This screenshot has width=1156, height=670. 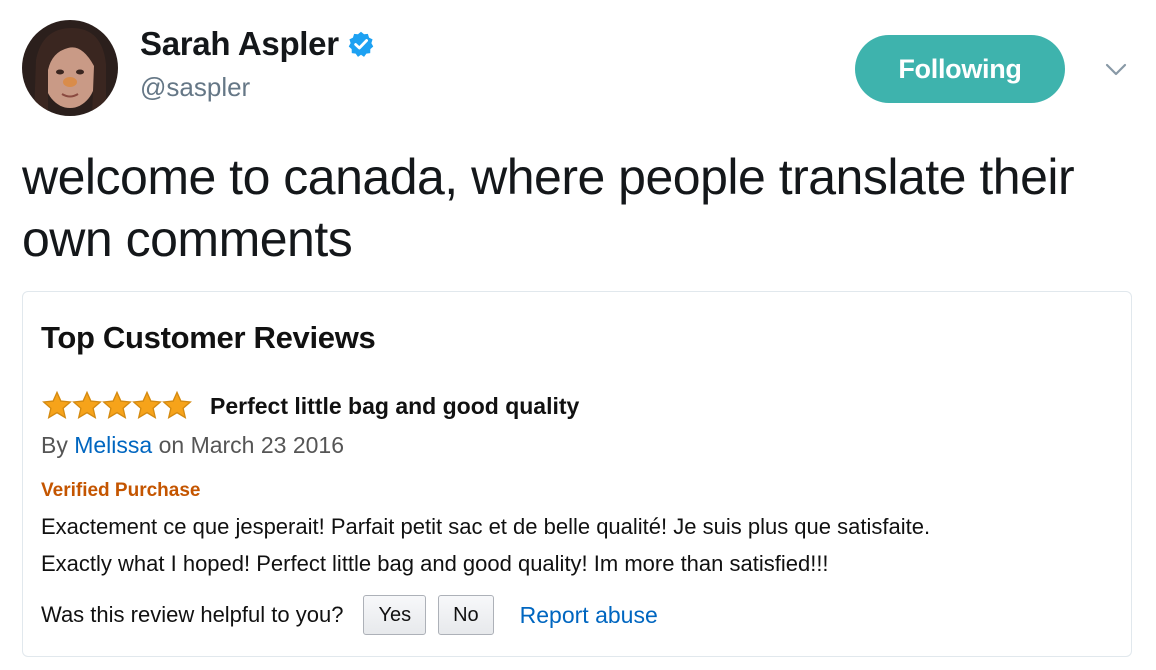 I want to click on avatar-image, so click(x=70, y=68).